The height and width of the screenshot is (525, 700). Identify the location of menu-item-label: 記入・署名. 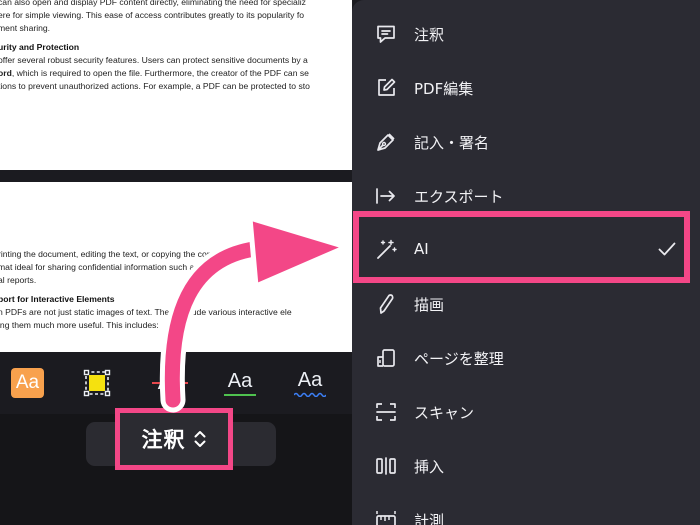
(452, 143).